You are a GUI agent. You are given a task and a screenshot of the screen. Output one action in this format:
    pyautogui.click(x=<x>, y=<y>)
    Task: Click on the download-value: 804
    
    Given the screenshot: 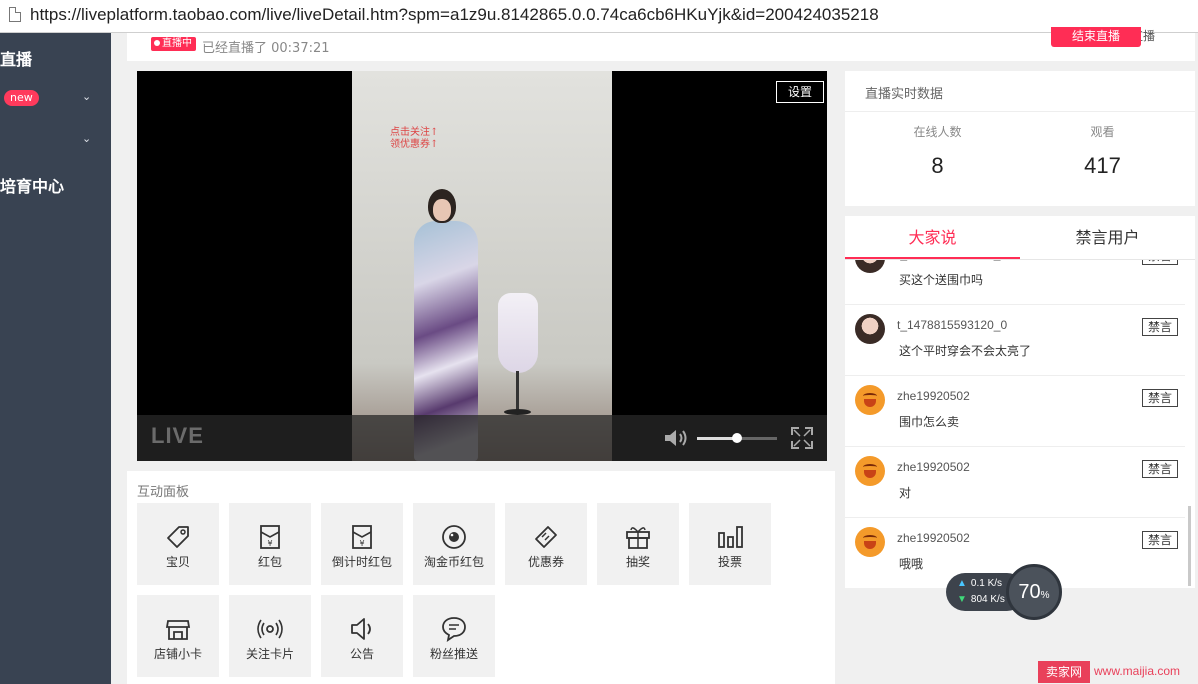 What is the action you would take?
    pyautogui.click(x=979, y=599)
    